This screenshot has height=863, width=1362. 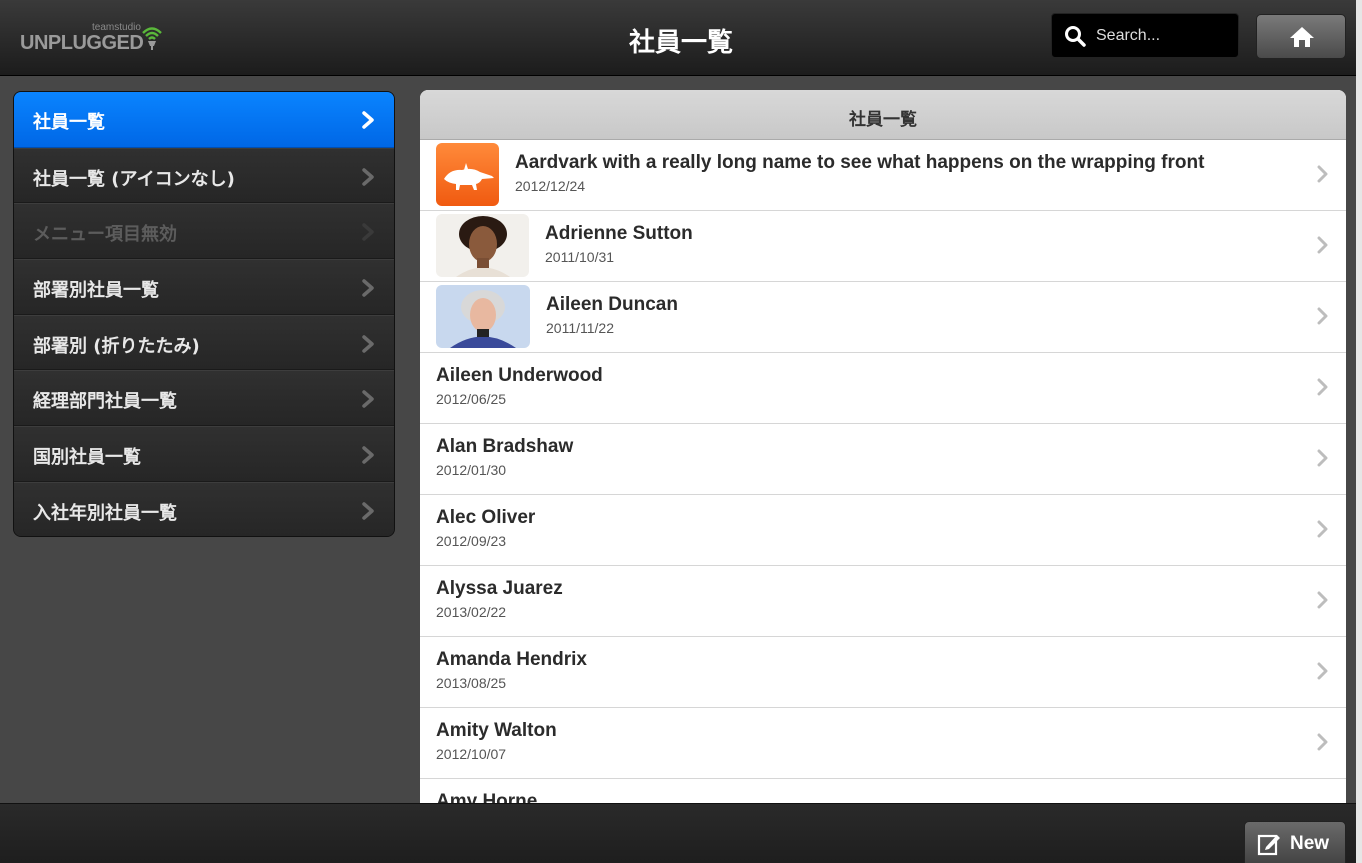 What do you see at coordinates (471, 470) in the screenshot?
I see `employee-date: 2012/01/30` at bounding box center [471, 470].